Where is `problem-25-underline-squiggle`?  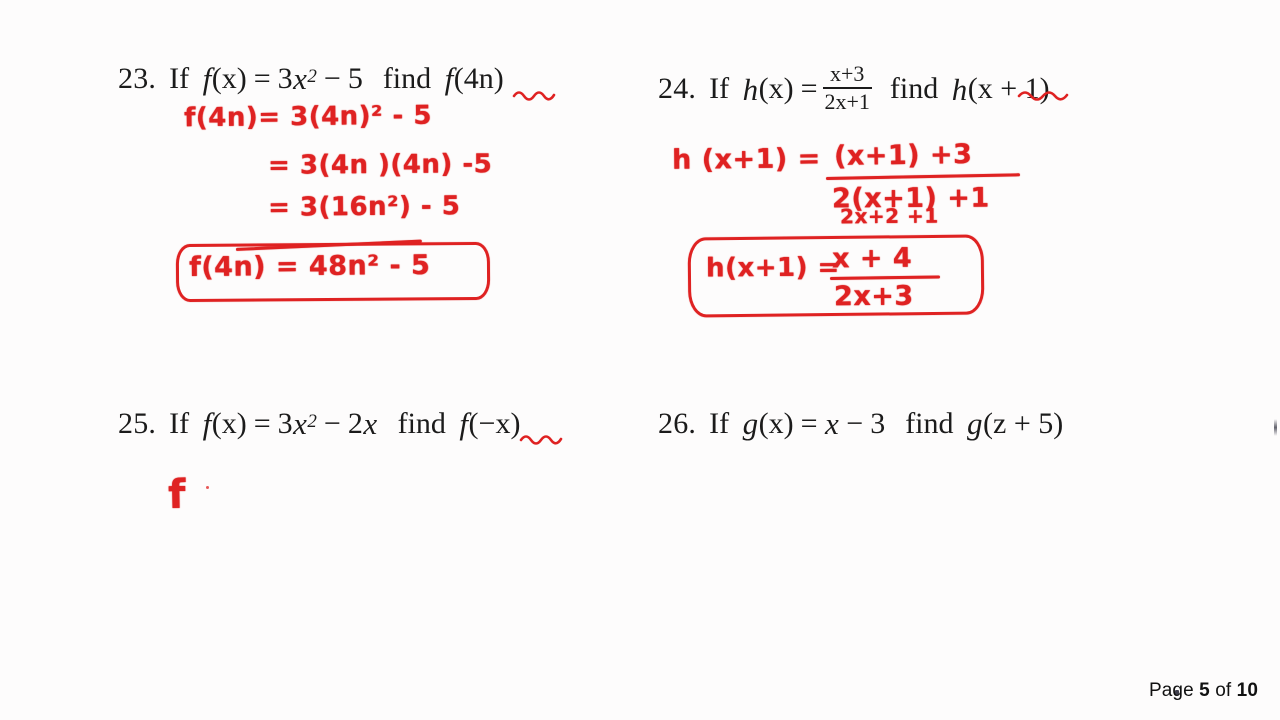 problem-25-underline-squiggle is located at coordinates (541, 440).